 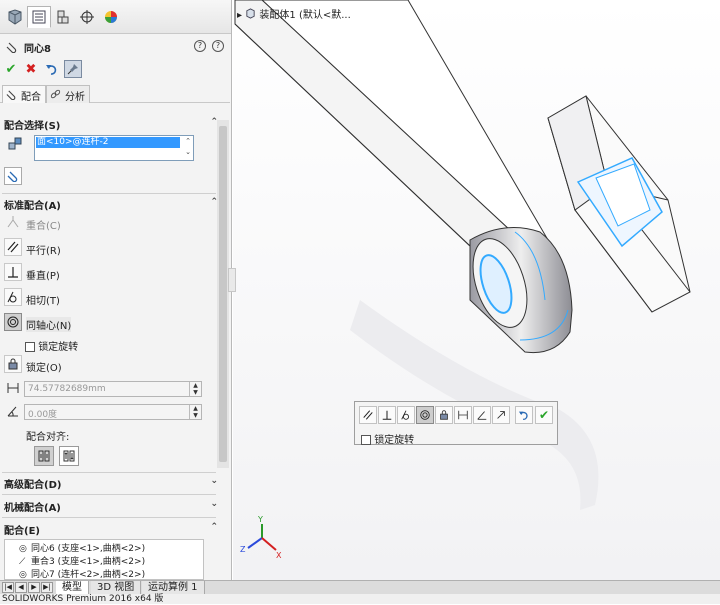 What do you see at coordinates (32, 206) in the screenshot?
I see `standard-mates-title: 标准配合(A)` at bounding box center [32, 206].